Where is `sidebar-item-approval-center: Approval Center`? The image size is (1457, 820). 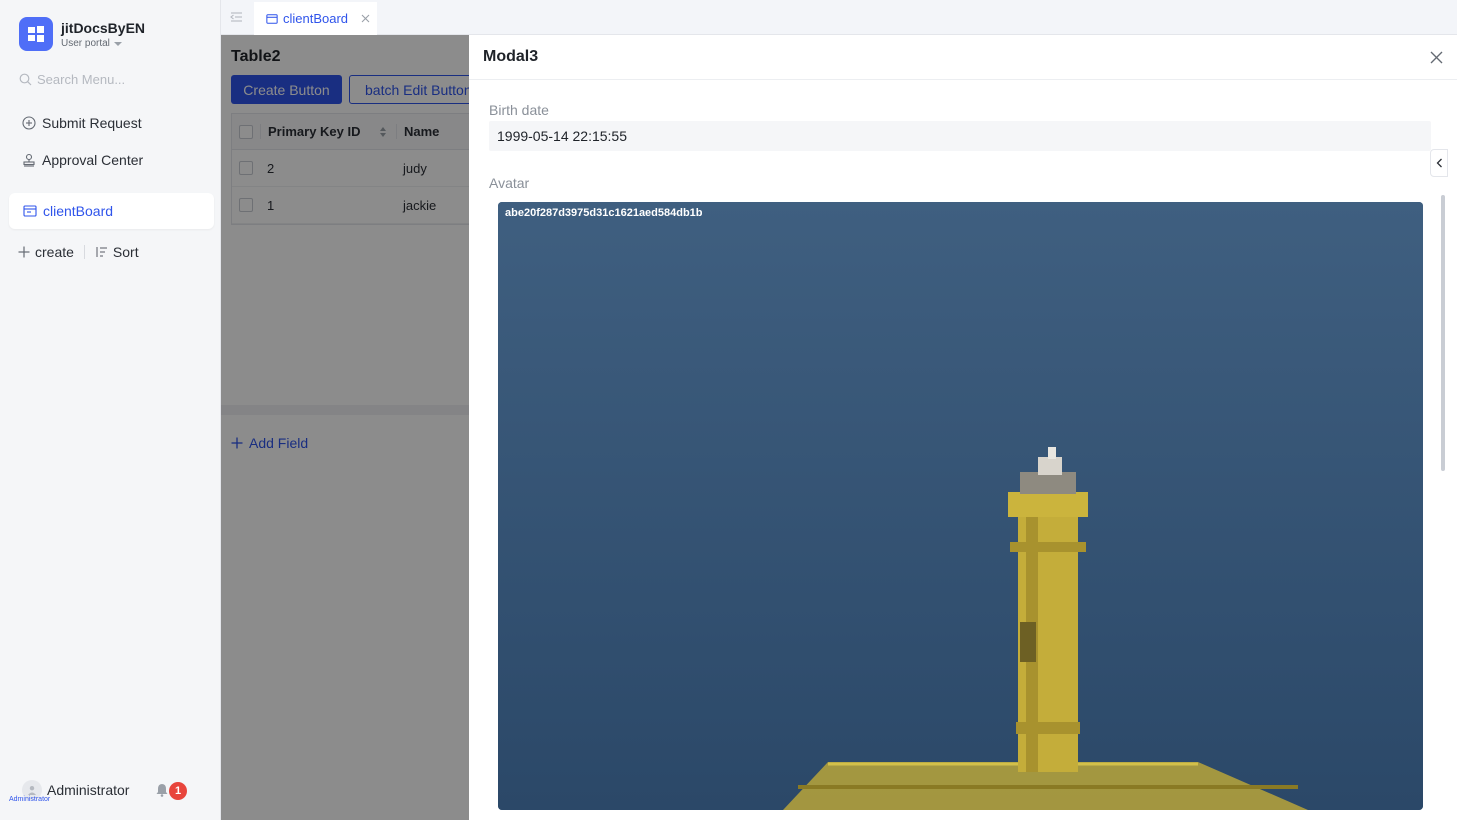
sidebar-item-approval-center: Approval Center is located at coordinates (82, 160).